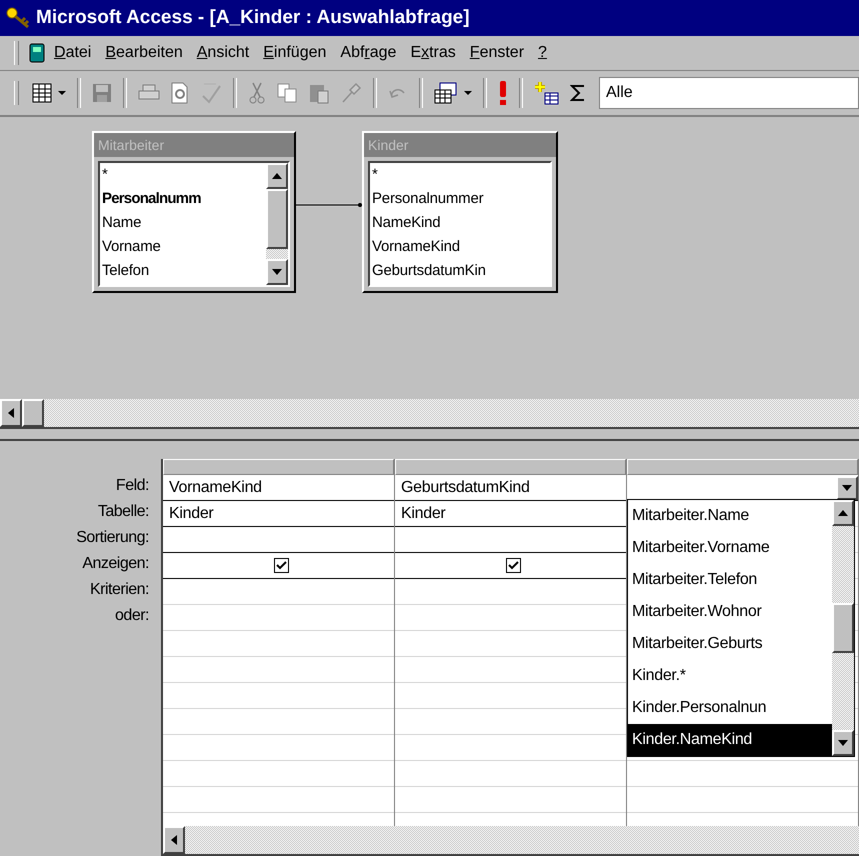 This screenshot has width=859, height=856. I want to click on menu-item: Einfügen, so click(295, 53).